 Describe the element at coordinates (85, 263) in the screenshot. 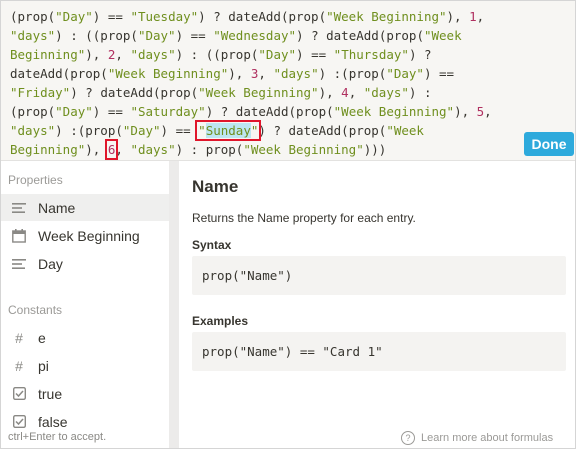

I see `property-item-day: Day` at that location.